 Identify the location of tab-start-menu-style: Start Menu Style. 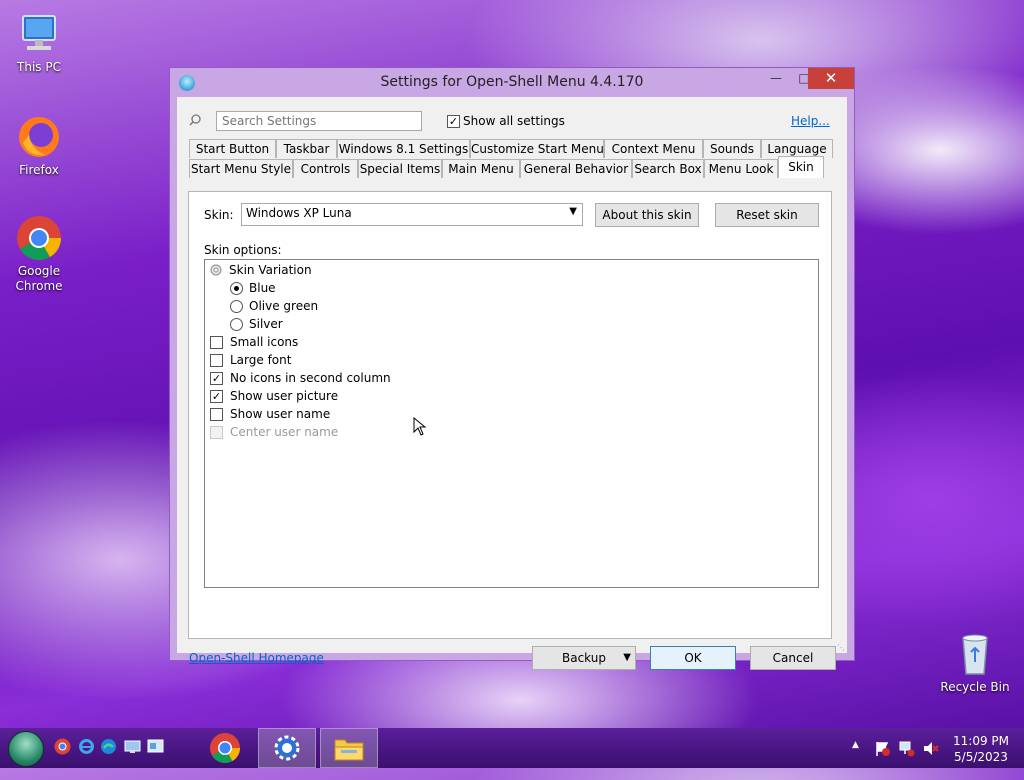
(241, 168).